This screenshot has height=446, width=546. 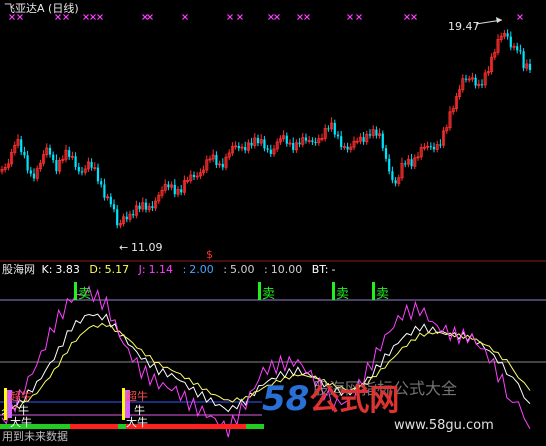 What do you see at coordinates (142, 269) in the screenshot?
I see `param-j-label: J:` at bounding box center [142, 269].